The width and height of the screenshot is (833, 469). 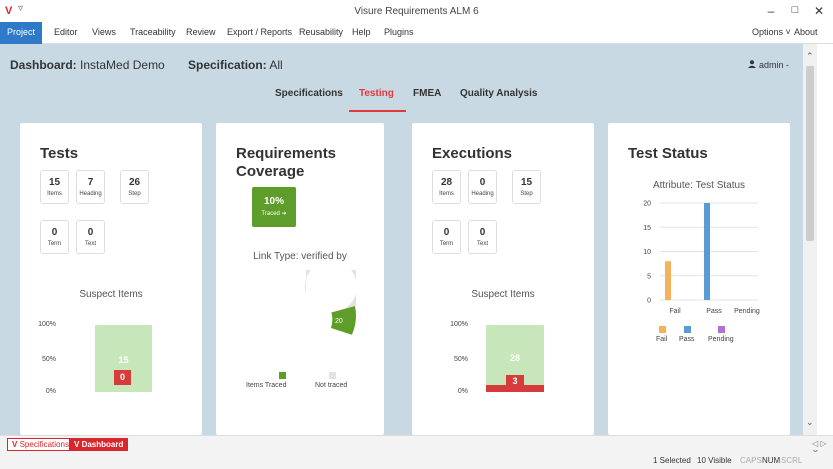 What do you see at coordinates (274, 213) in the screenshot?
I see `traced-link: Traced ➔` at bounding box center [274, 213].